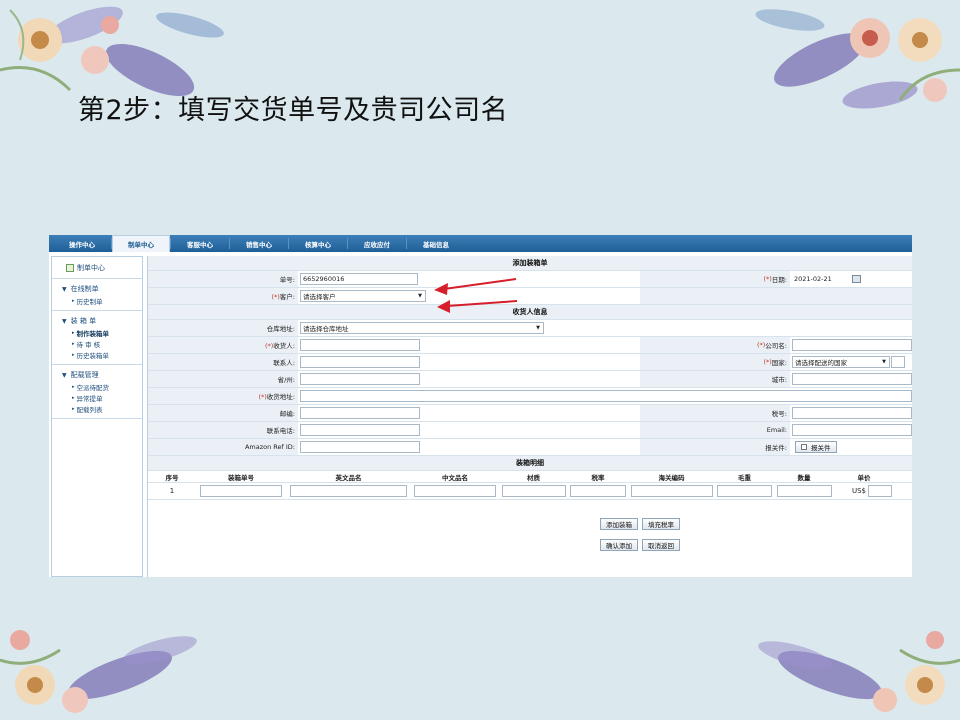  I want to click on hs-code-input, so click(671, 491).